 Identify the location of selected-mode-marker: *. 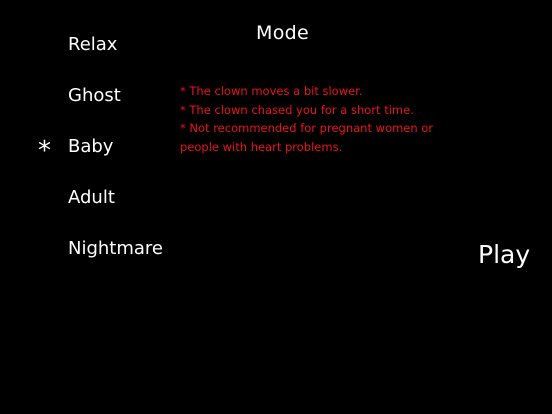
(44, 151).